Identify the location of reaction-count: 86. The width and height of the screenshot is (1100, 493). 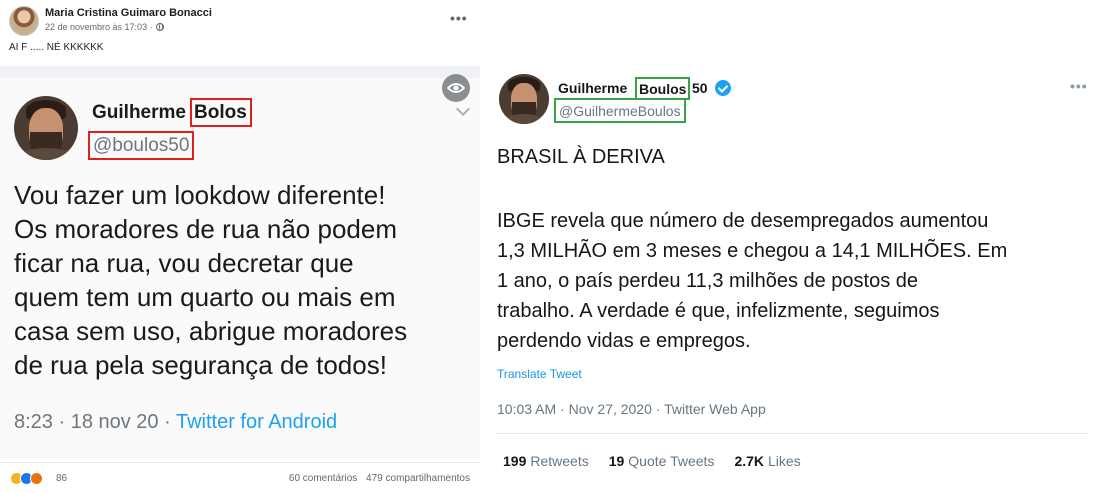
(61, 478).